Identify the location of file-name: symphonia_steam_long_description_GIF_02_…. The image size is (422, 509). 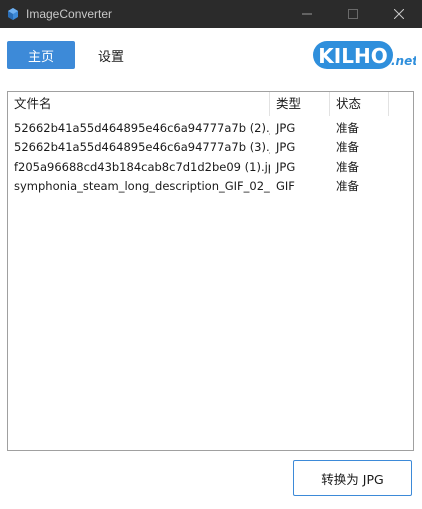
(142, 186).